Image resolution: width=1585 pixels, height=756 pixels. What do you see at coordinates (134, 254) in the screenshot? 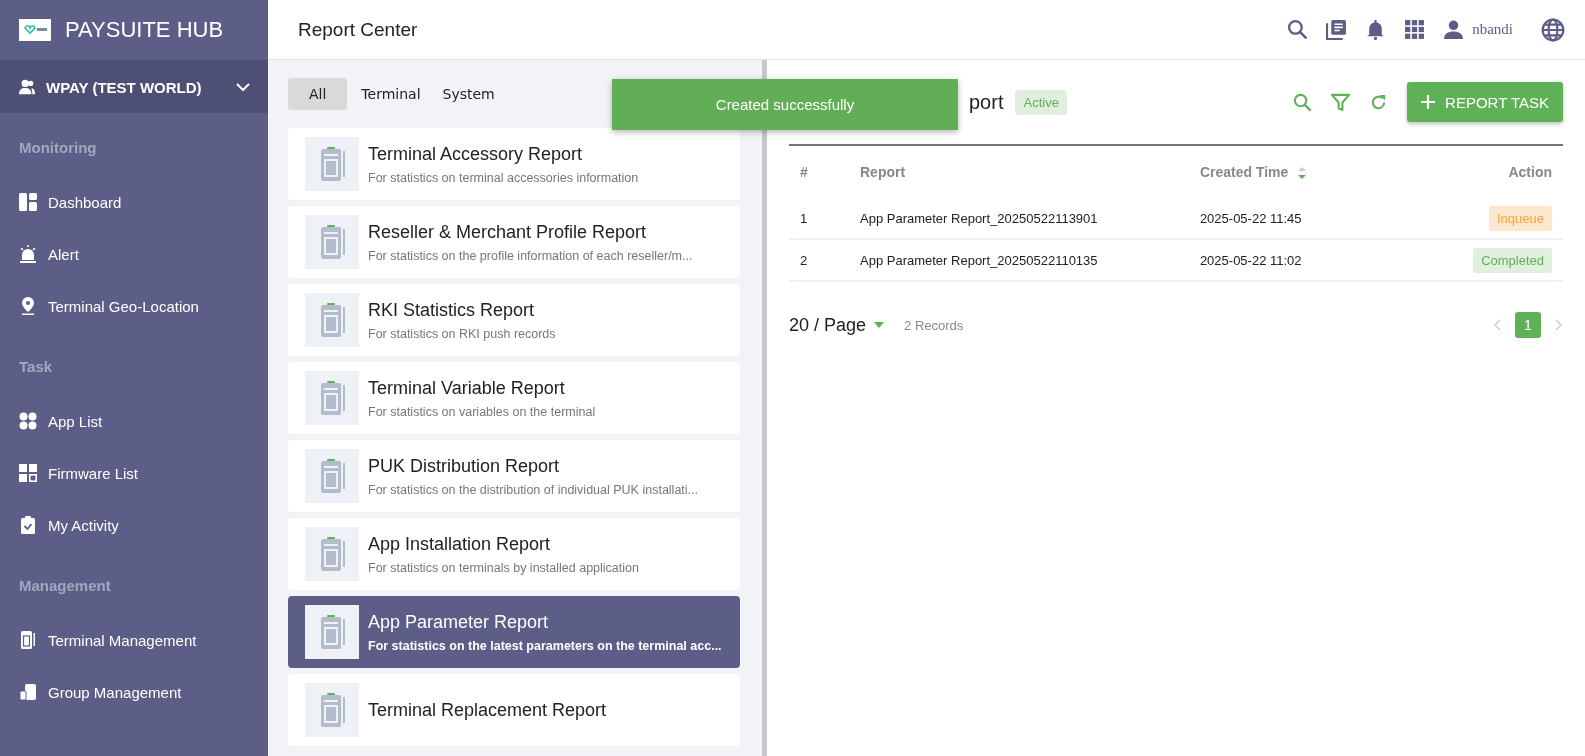
I see `nav-item: Alert` at bounding box center [134, 254].